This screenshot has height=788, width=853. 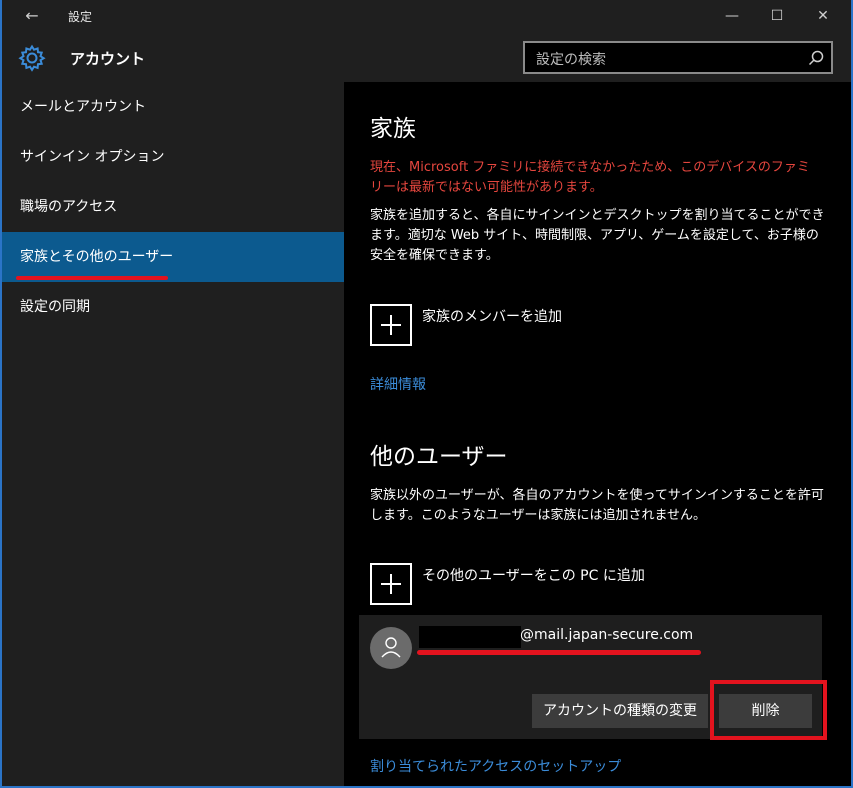 What do you see at coordinates (173, 157) in the screenshot?
I see `sidebar-item-signin-options: サインイン オプション` at bounding box center [173, 157].